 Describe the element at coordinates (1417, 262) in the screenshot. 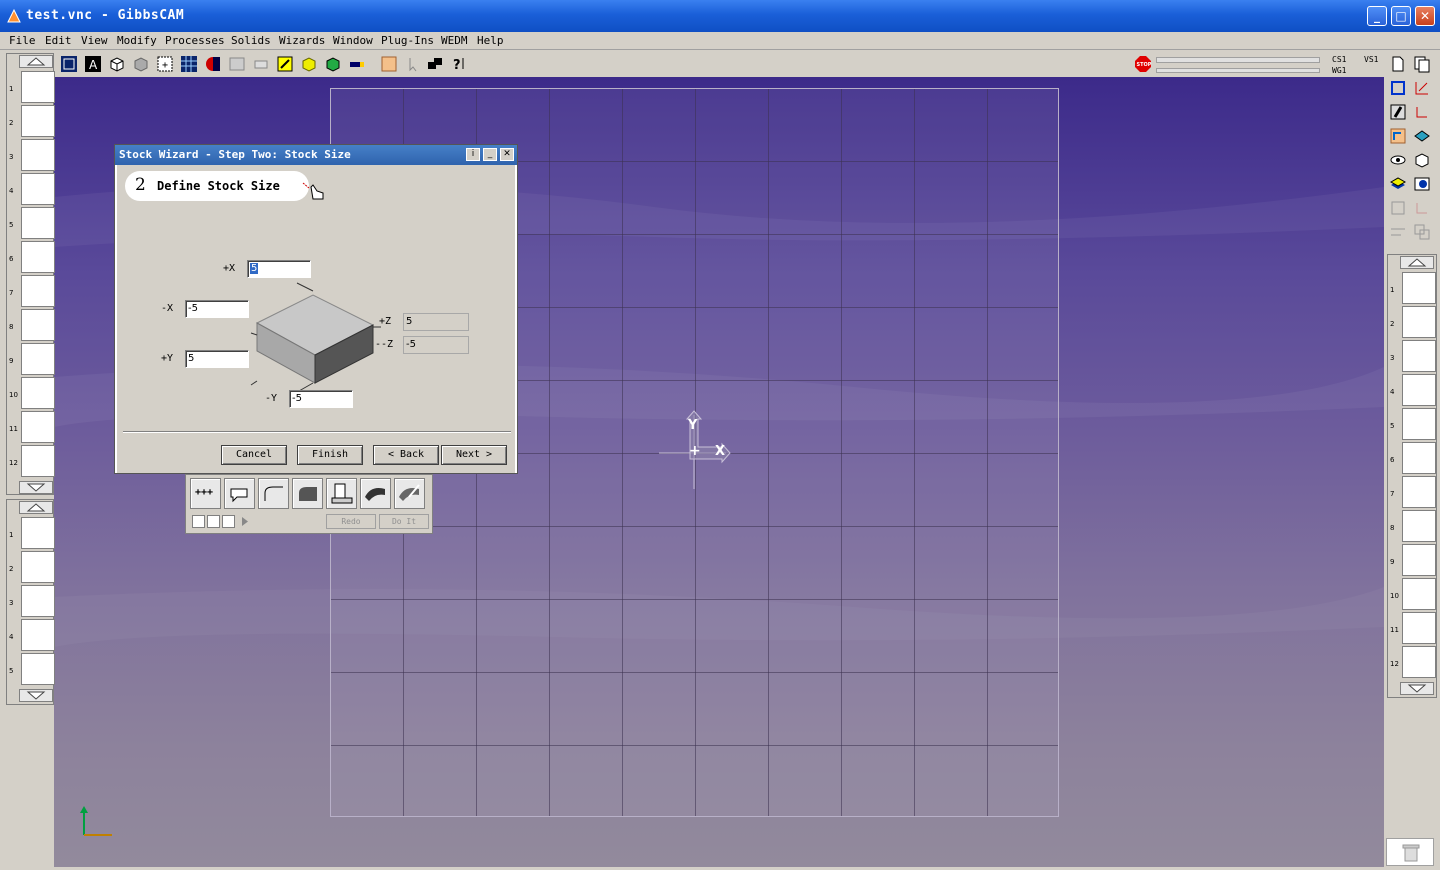

I see `right-scroll-up-button` at that location.